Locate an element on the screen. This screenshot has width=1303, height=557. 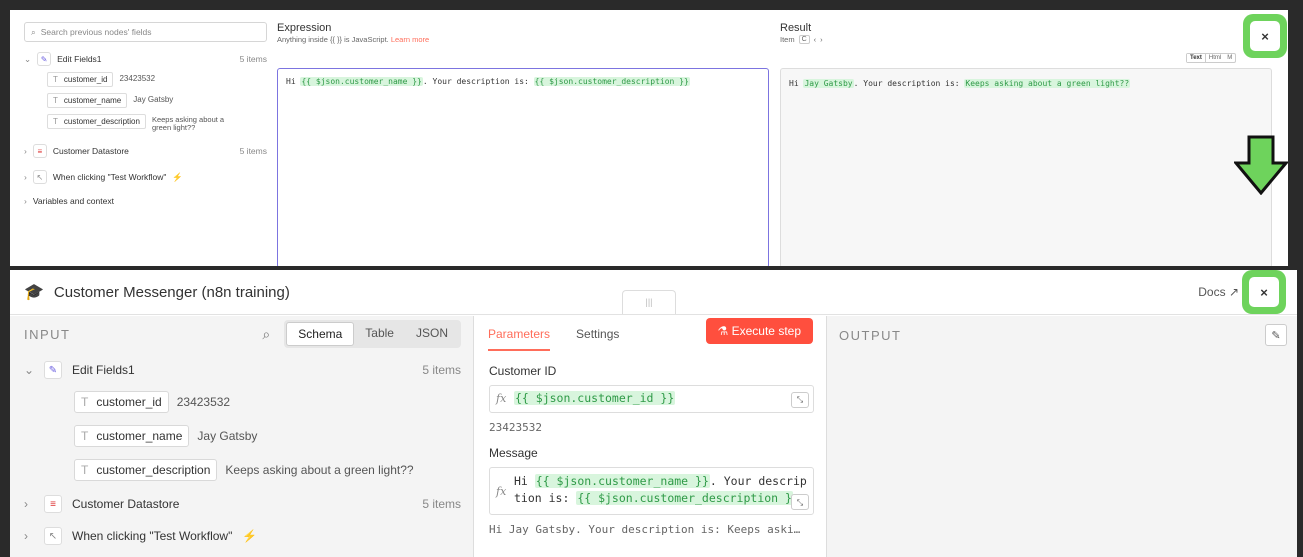
expr-text: tion is: is located at coordinates (545, 498).